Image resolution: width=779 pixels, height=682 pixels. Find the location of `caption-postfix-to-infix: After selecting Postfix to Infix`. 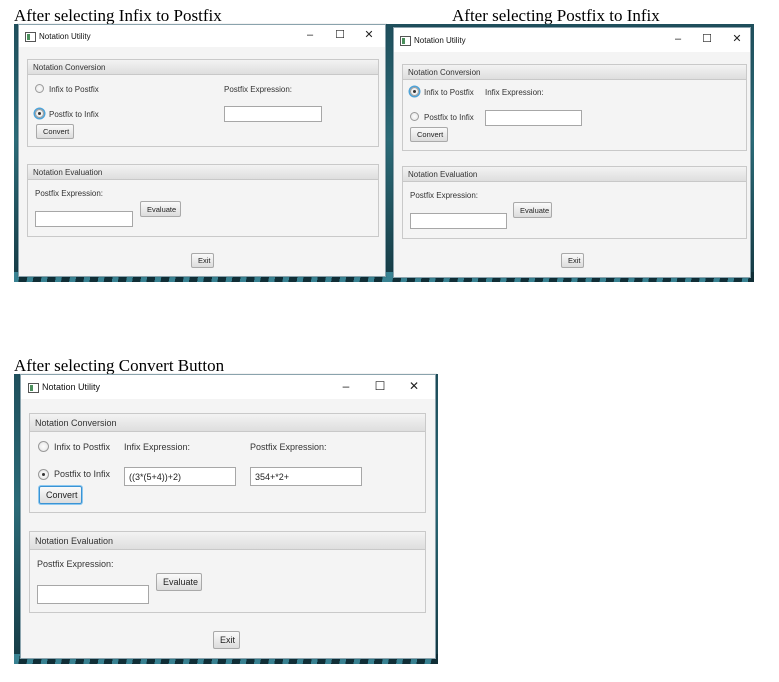

caption-postfix-to-infix: After selecting Postfix to Infix is located at coordinates (556, 15).